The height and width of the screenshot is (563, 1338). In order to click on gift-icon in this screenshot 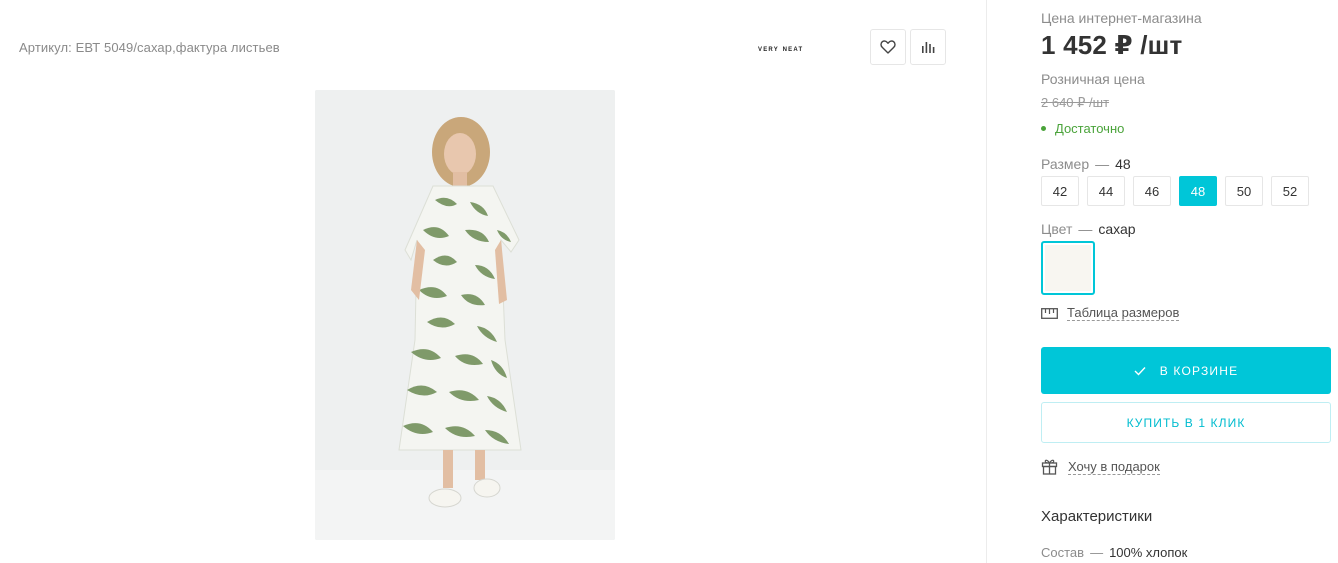, I will do `click(1049, 467)`.